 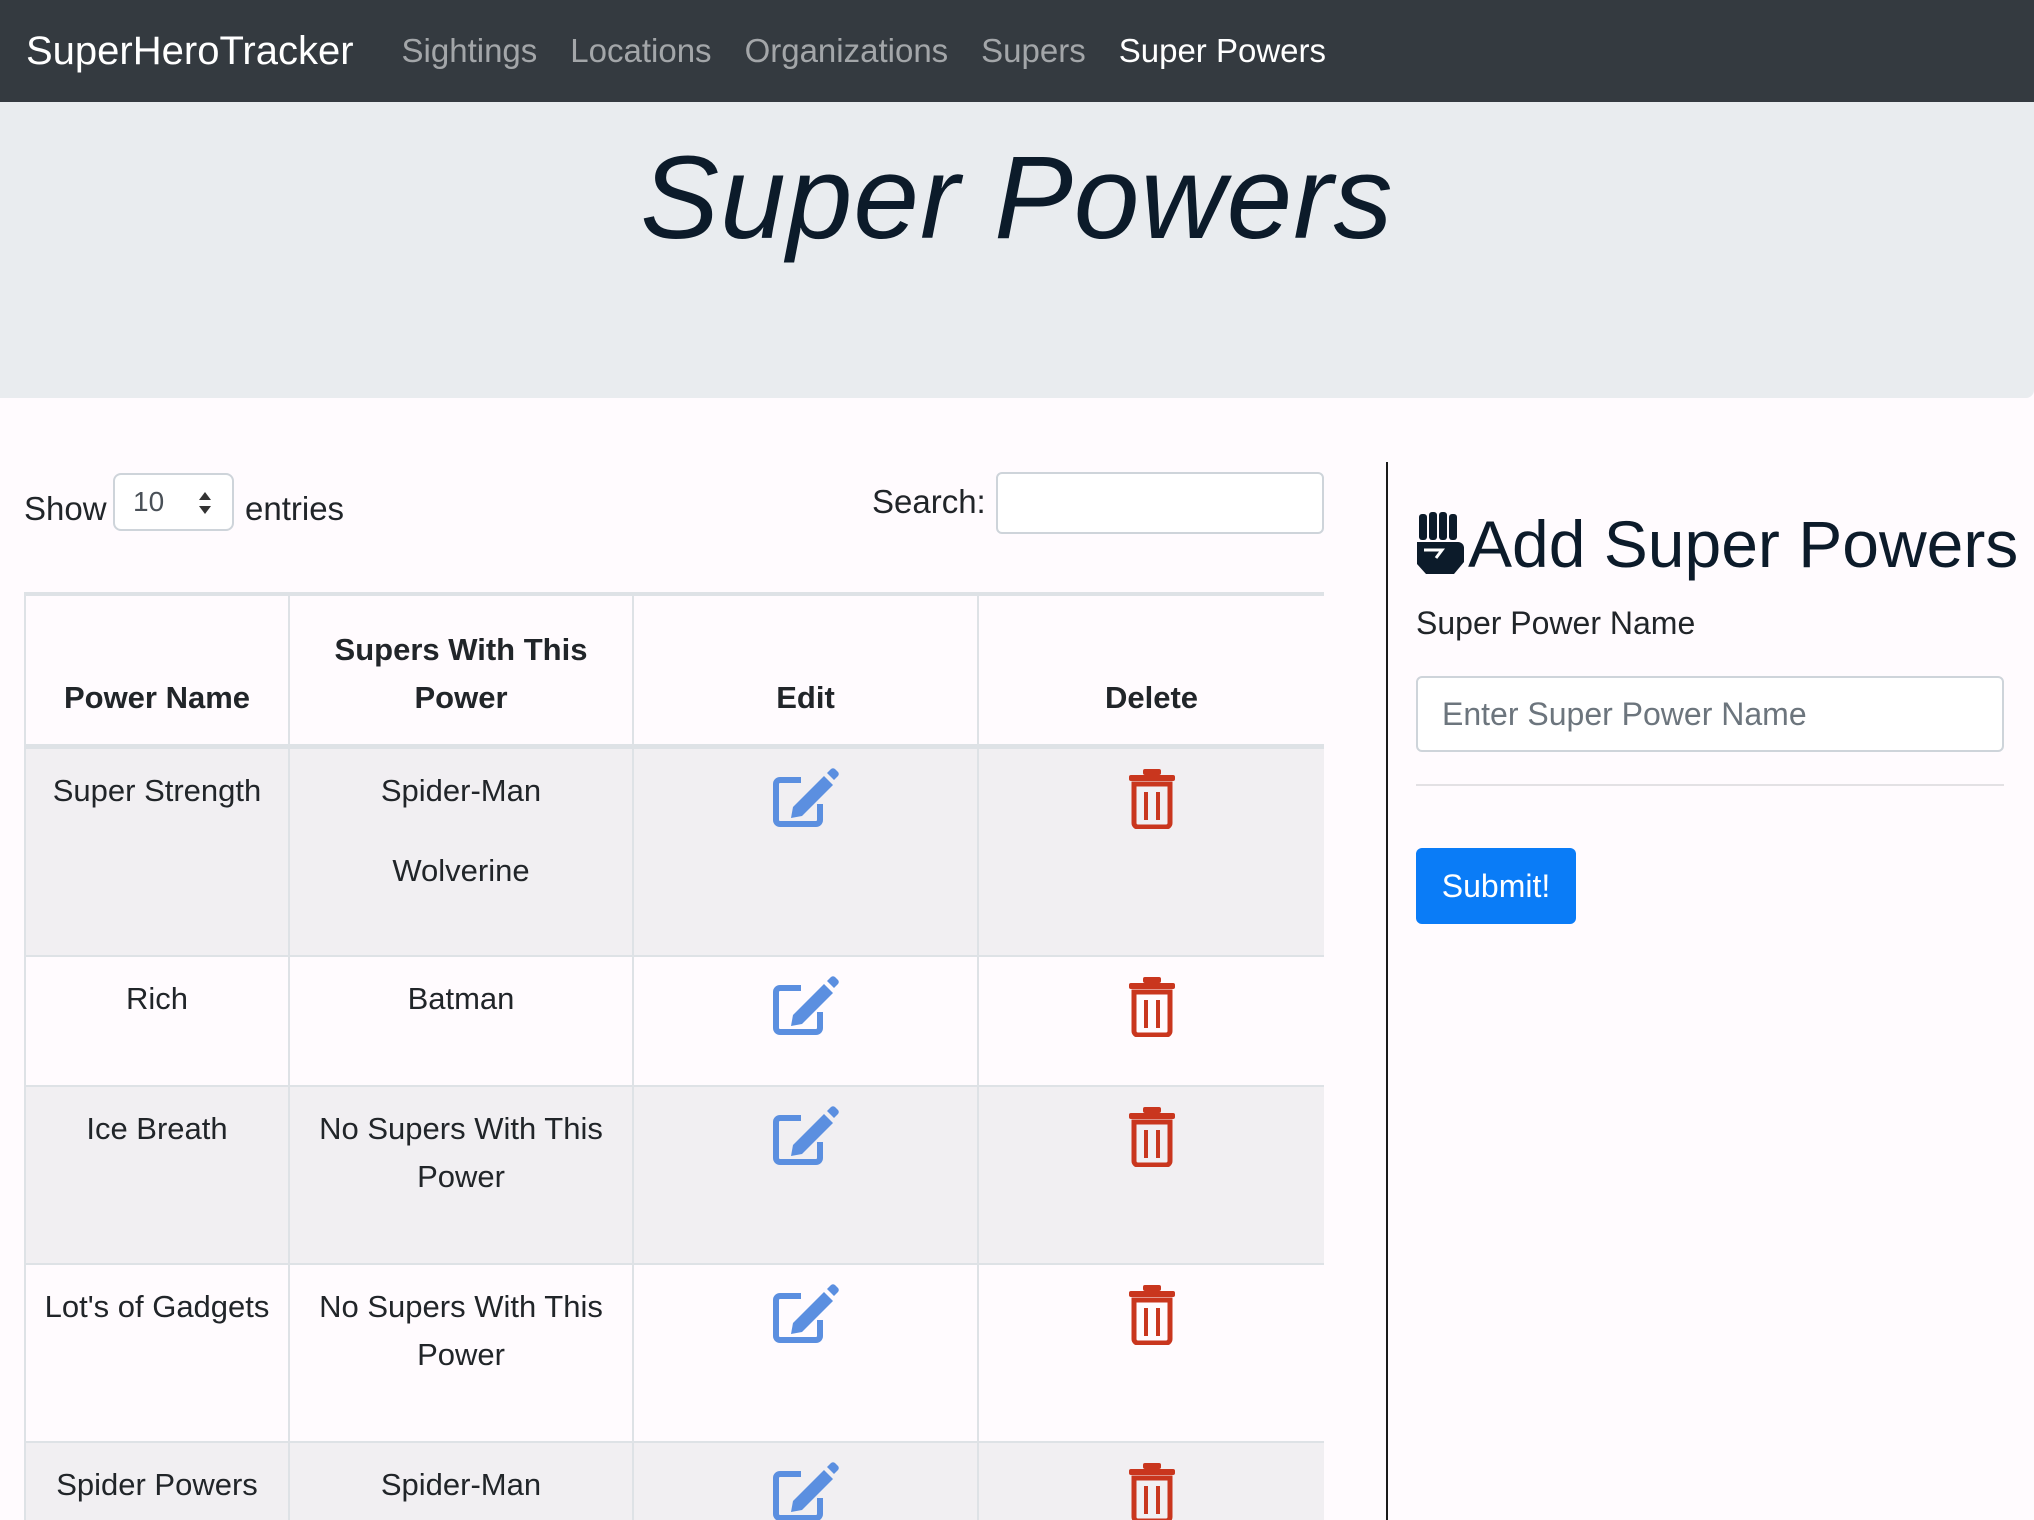 What do you see at coordinates (640, 51) in the screenshot?
I see `nav-link-locations: Locations` at bounding box center [640, 51].